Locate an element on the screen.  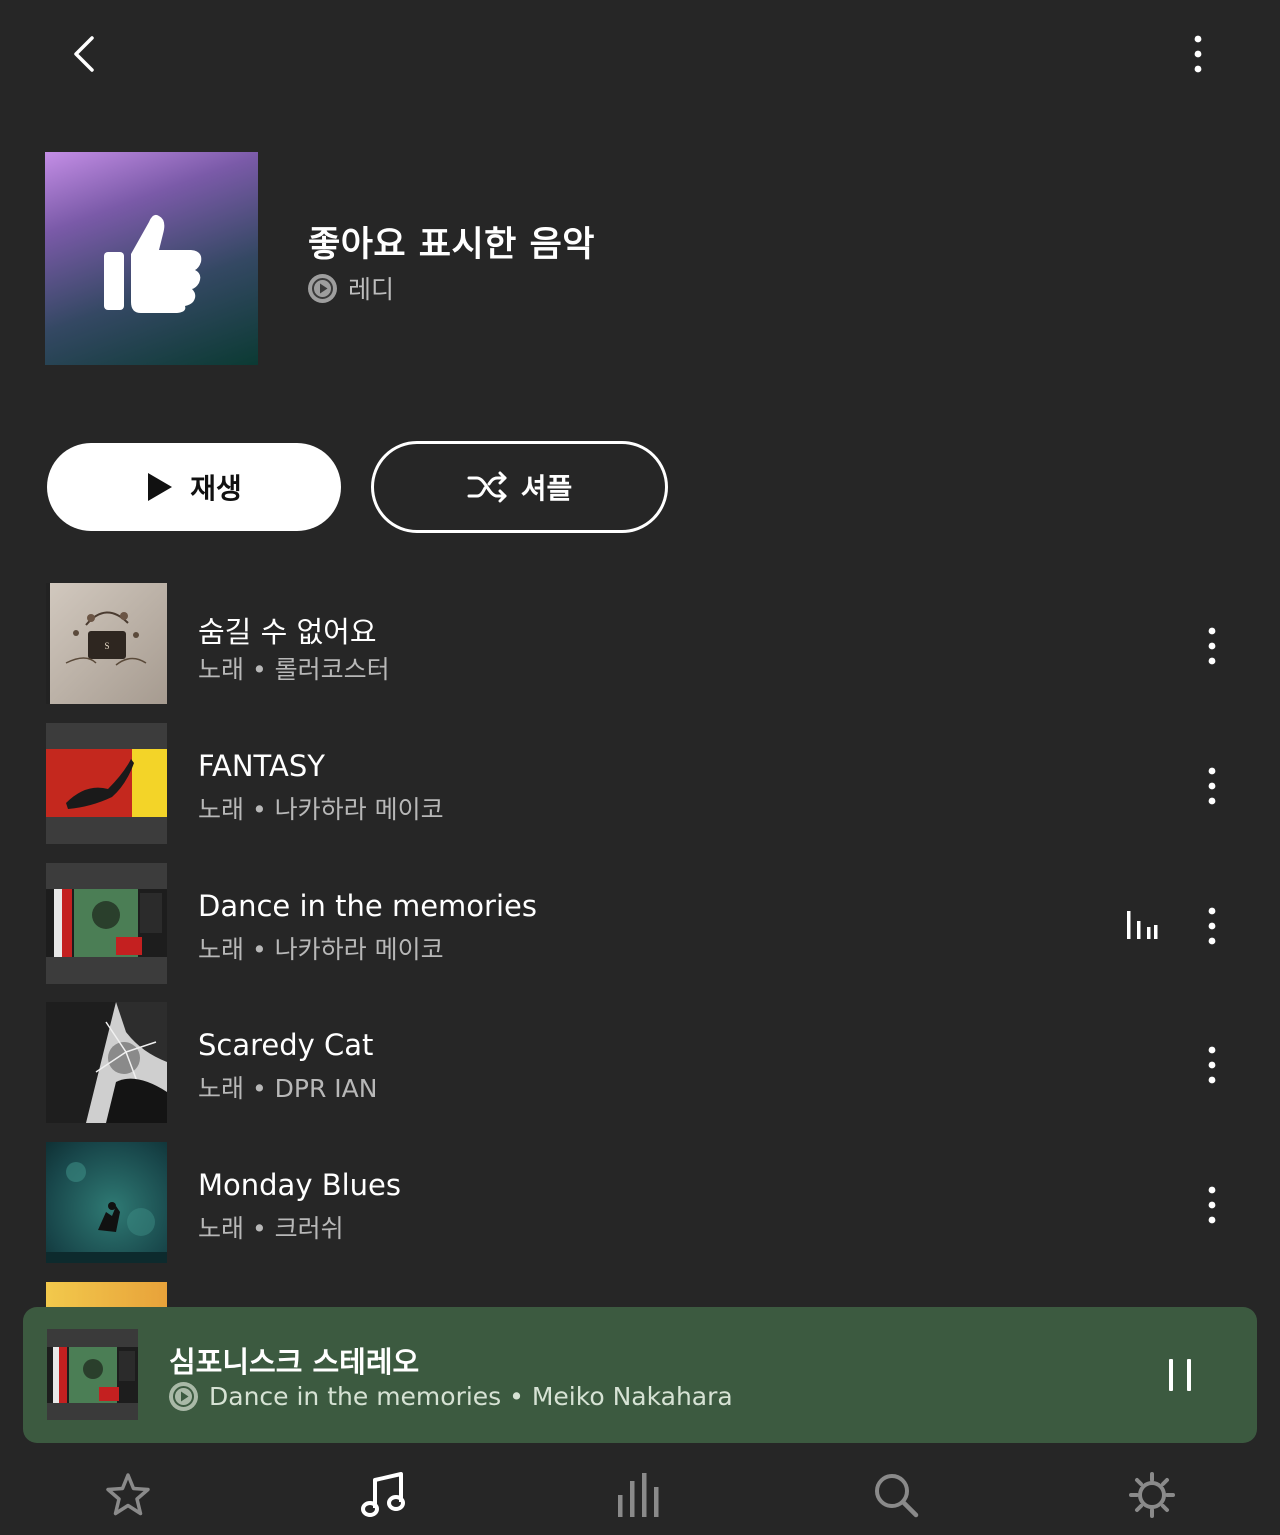
song-subtitle: 노래 • 크러쉬 is located at coordinates (271, 1228).